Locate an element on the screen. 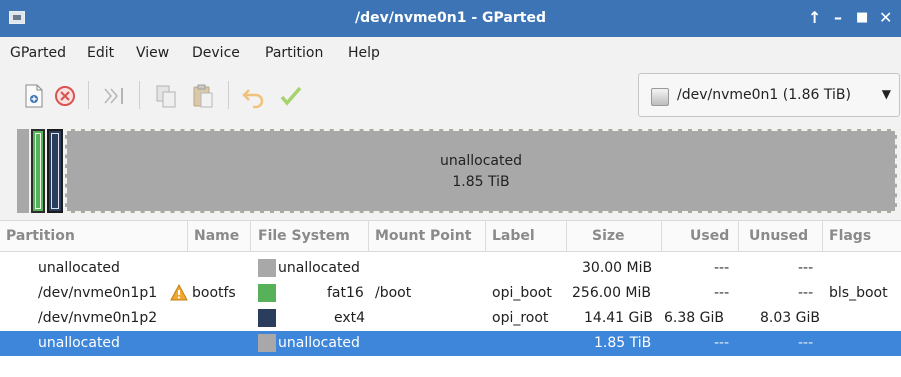  cell-label: opi_boot is located at coordinates (522, 293).